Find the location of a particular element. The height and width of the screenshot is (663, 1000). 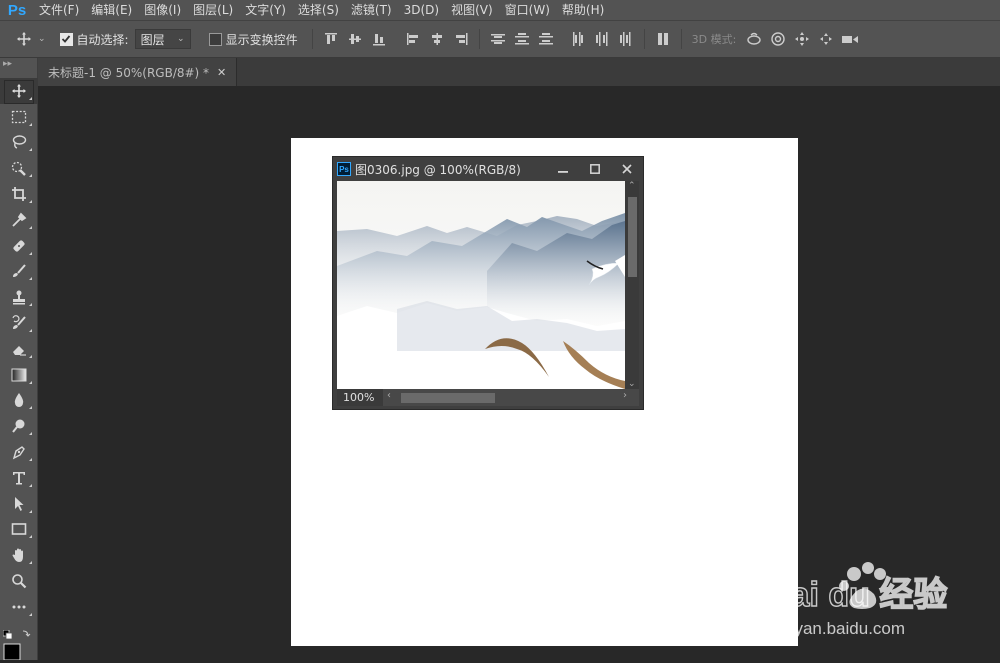

marquee-tool-icon is located at coordinates (19, 117).